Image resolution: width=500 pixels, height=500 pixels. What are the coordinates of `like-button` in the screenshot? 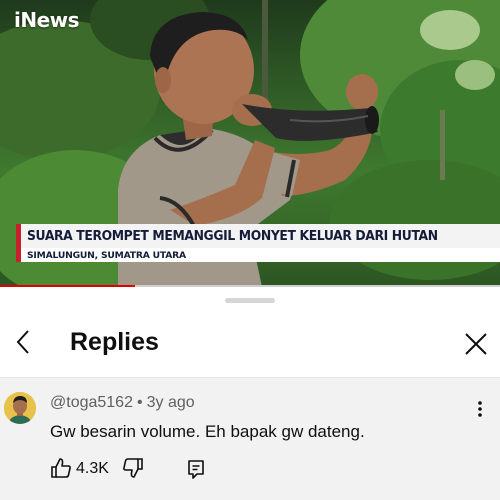 It's located at (61, 468).